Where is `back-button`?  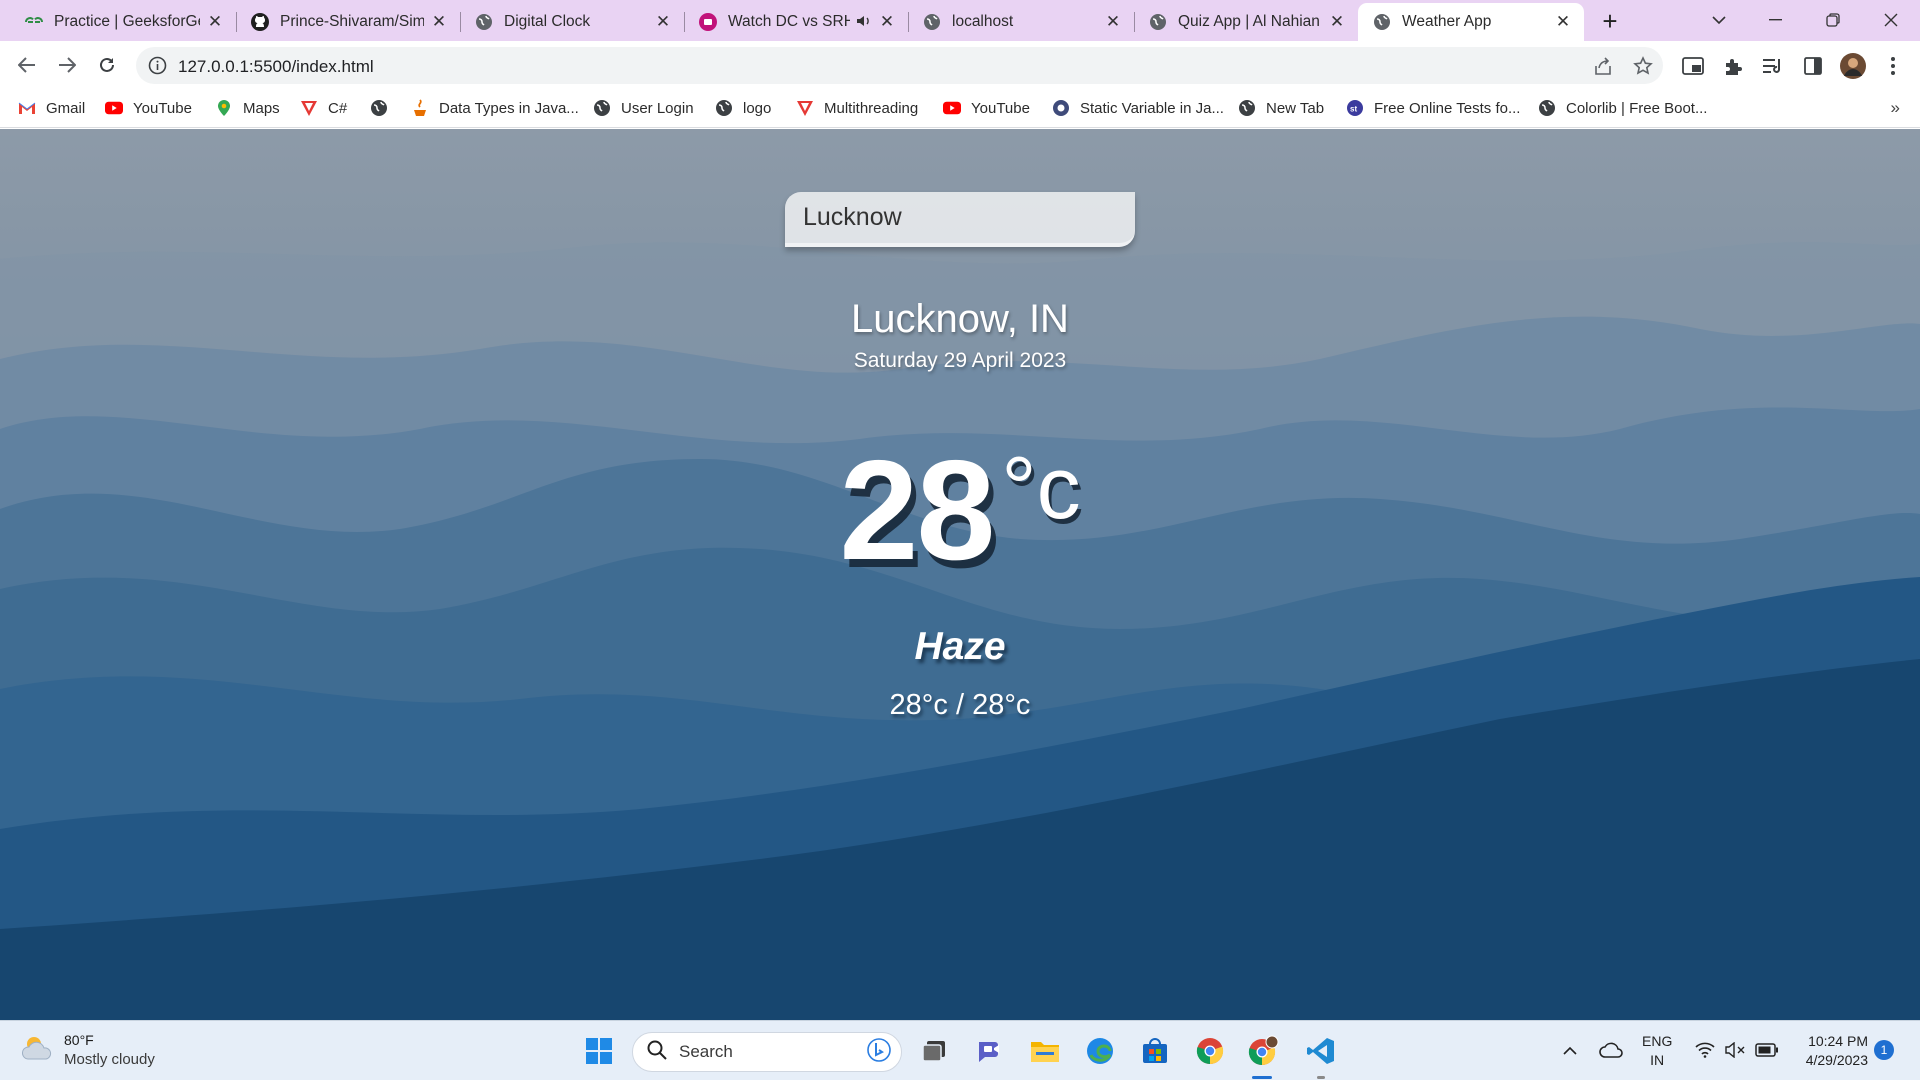
back-button is located at coordinates (27, 65).